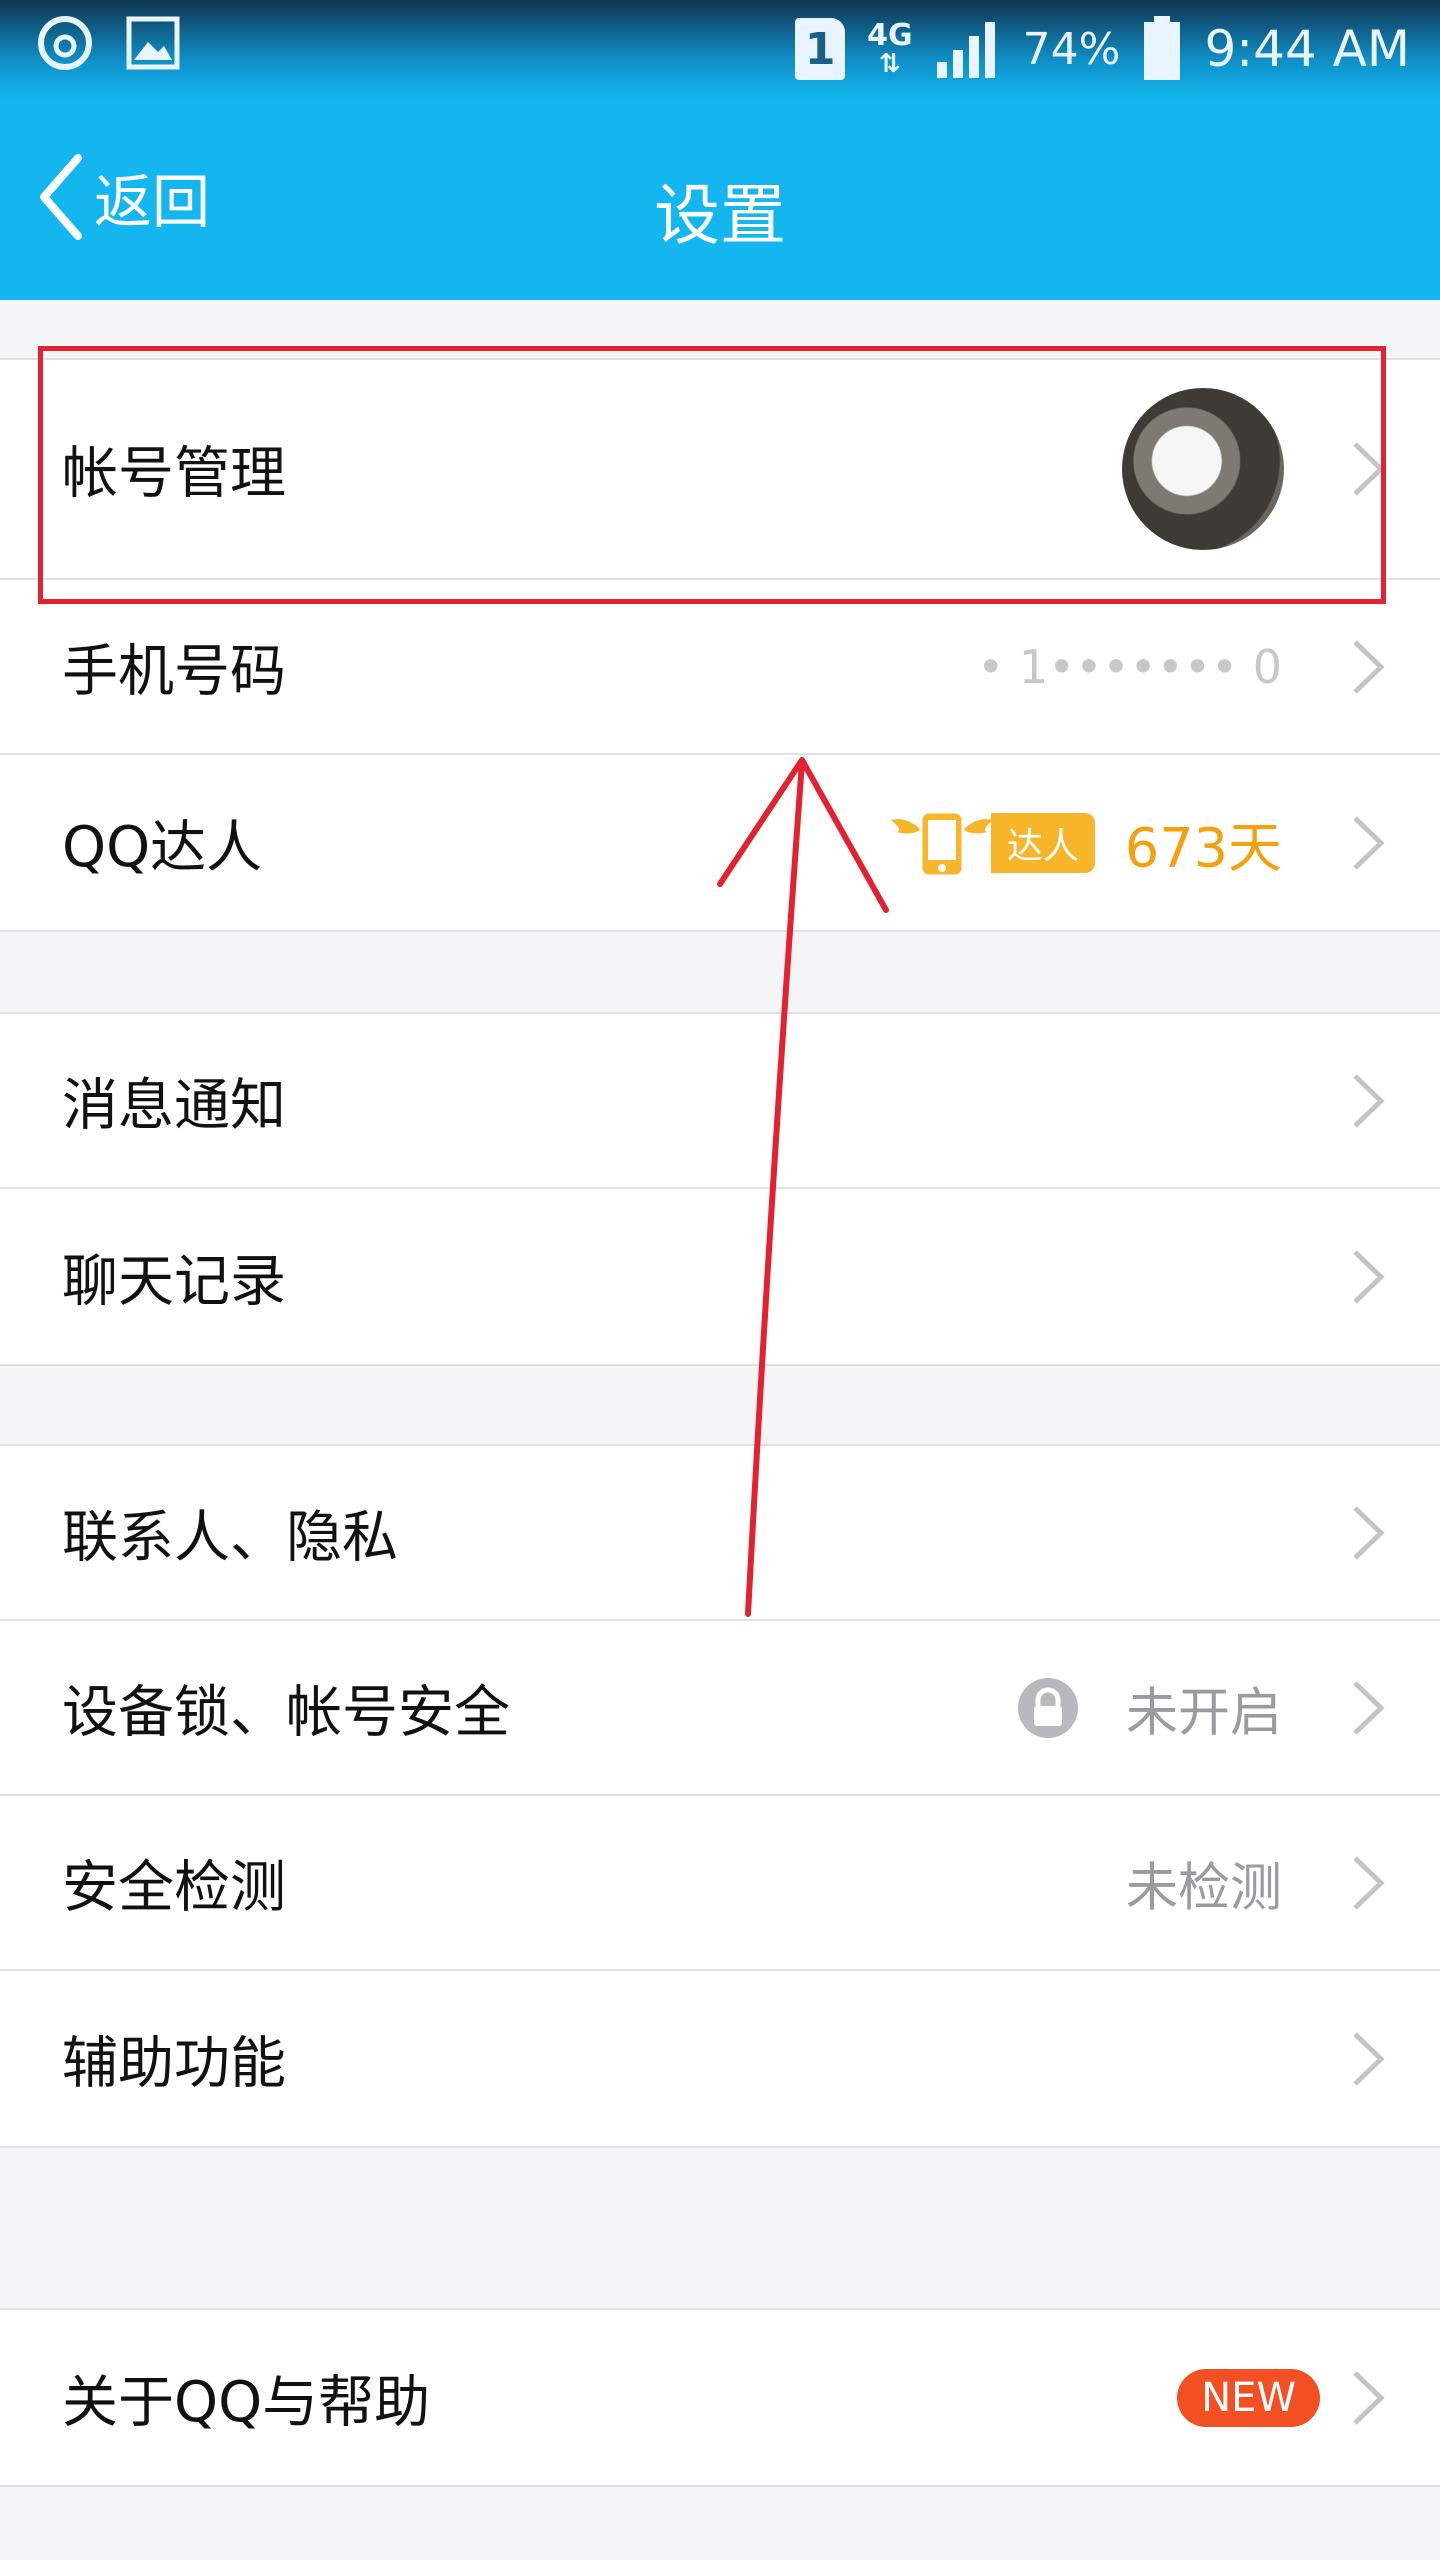 This screenshot has width=1440, height=2560. I want to click on phone-number-value: • 1••••••• 0, so click(1129, 666).